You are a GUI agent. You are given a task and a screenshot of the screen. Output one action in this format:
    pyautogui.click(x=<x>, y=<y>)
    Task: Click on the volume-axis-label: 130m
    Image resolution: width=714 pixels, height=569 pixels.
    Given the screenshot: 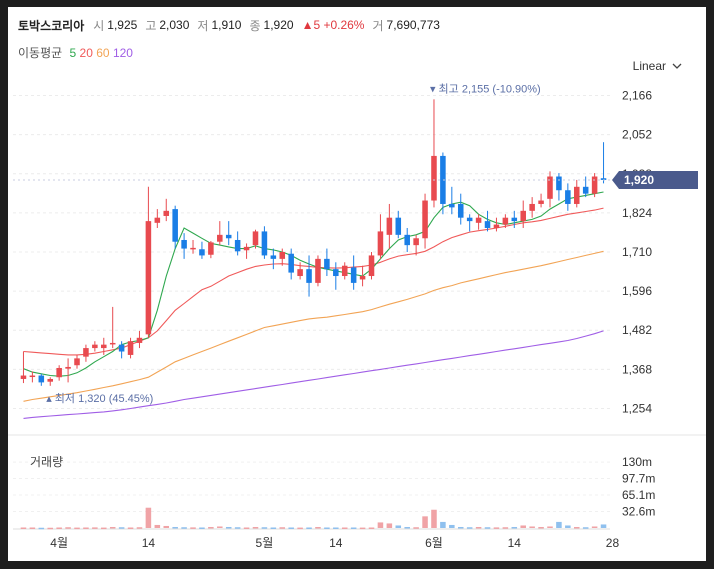 What is the action you would take?
    pyautogui.click(x=637, y=462)
    